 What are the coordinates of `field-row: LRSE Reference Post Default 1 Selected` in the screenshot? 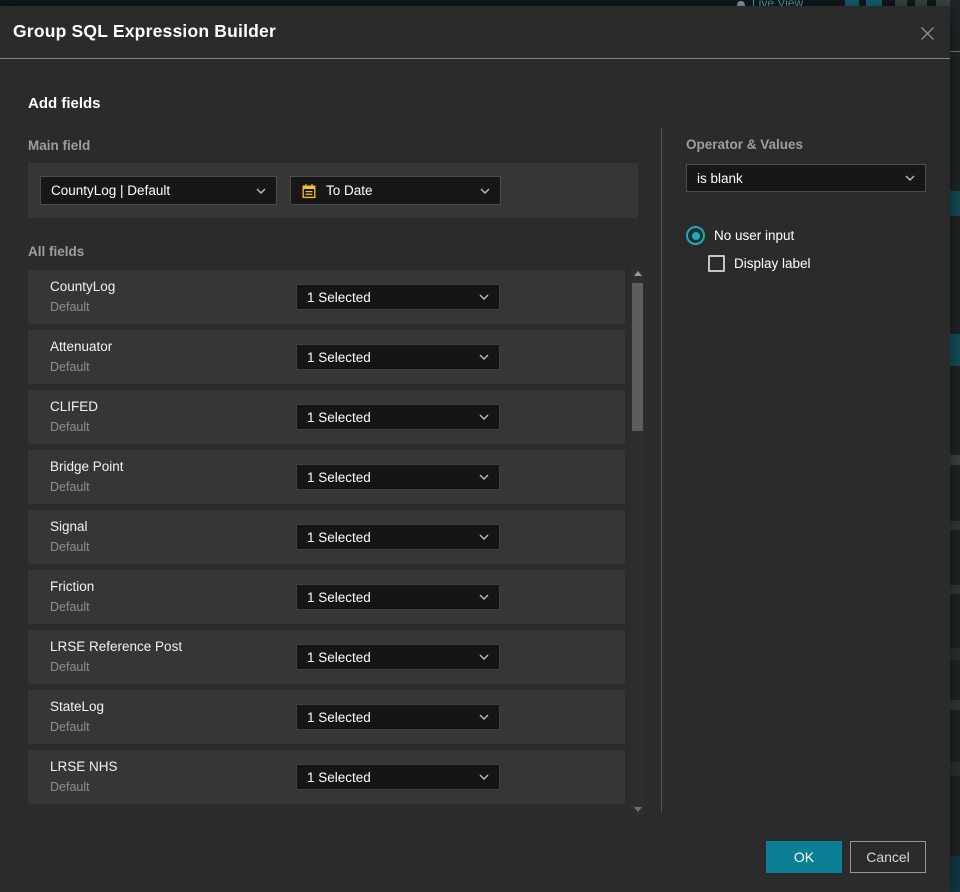 It's located at (326, 657).